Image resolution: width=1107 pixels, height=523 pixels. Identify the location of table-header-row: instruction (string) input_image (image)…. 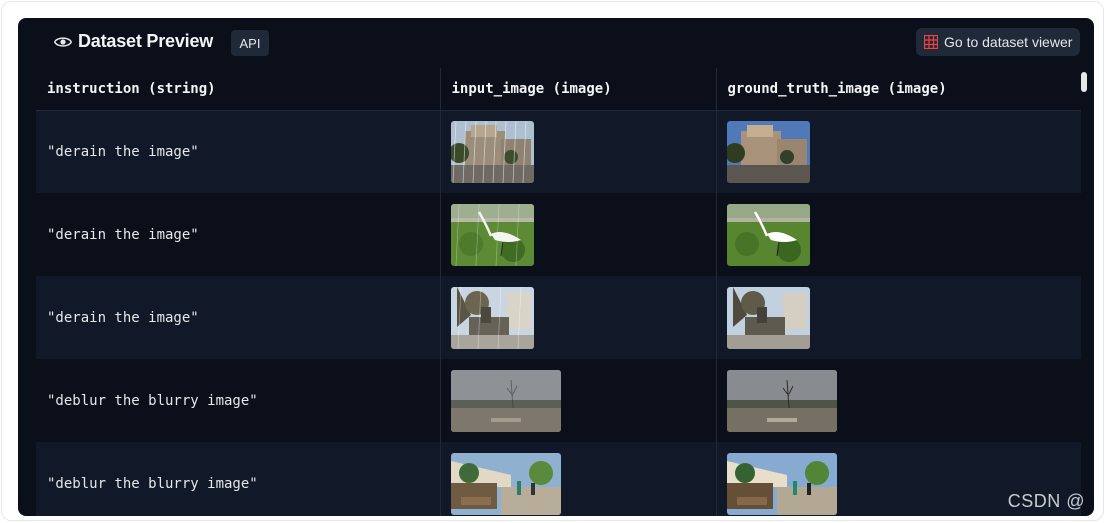
(558, 89).